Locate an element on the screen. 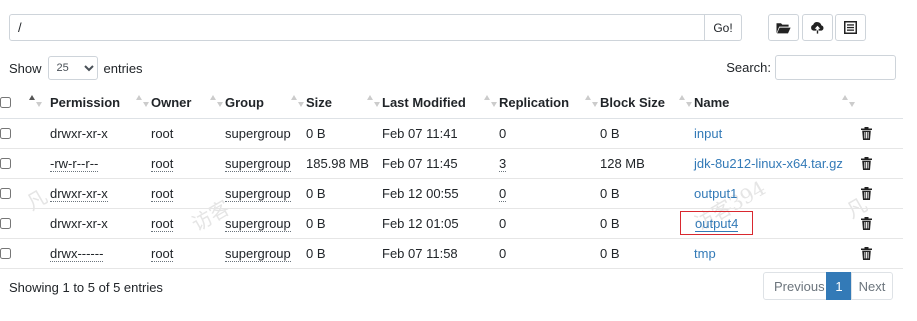 This screenshot has width=917, height=321. upload-button is located at coordinates (817, 27).